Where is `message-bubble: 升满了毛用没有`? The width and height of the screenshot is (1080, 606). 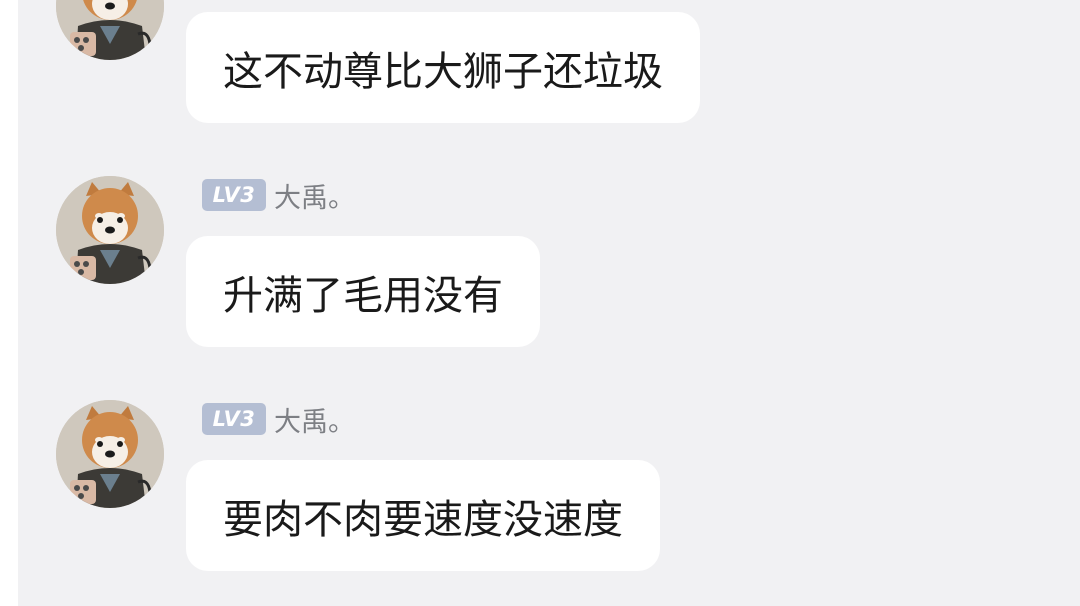
message-bubble: 升满了毛用没有 is located at coordinates (363, 291).